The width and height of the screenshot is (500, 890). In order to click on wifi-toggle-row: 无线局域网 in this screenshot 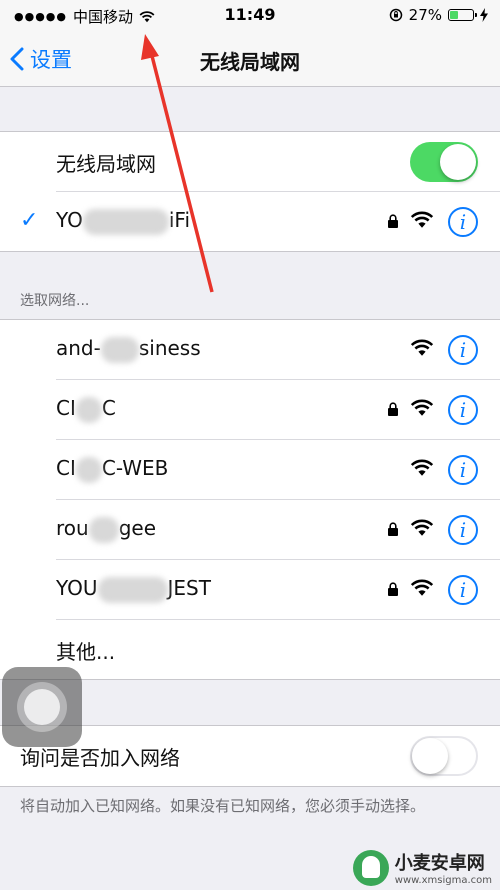, I will do `click(250, 162)`.